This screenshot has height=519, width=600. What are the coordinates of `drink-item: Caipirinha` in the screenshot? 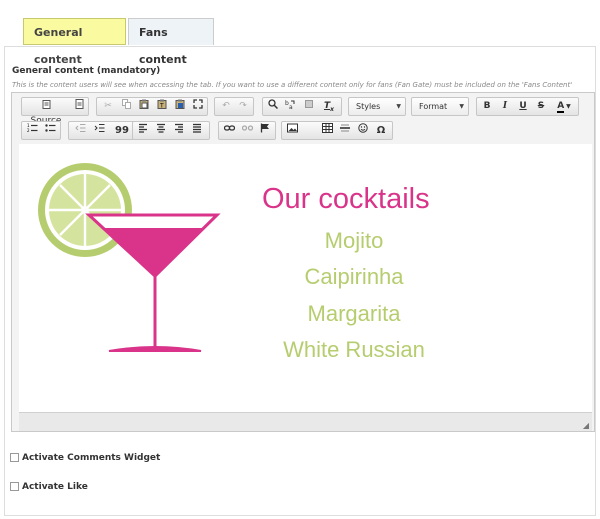 It's located at (354, 276).